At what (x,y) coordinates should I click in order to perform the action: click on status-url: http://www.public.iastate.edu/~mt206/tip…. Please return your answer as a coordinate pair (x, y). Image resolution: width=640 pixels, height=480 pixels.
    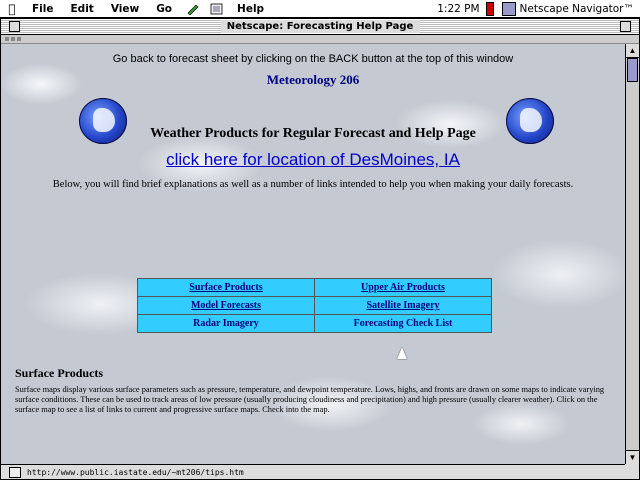
    Looking at the image, I should click on (135, 472).